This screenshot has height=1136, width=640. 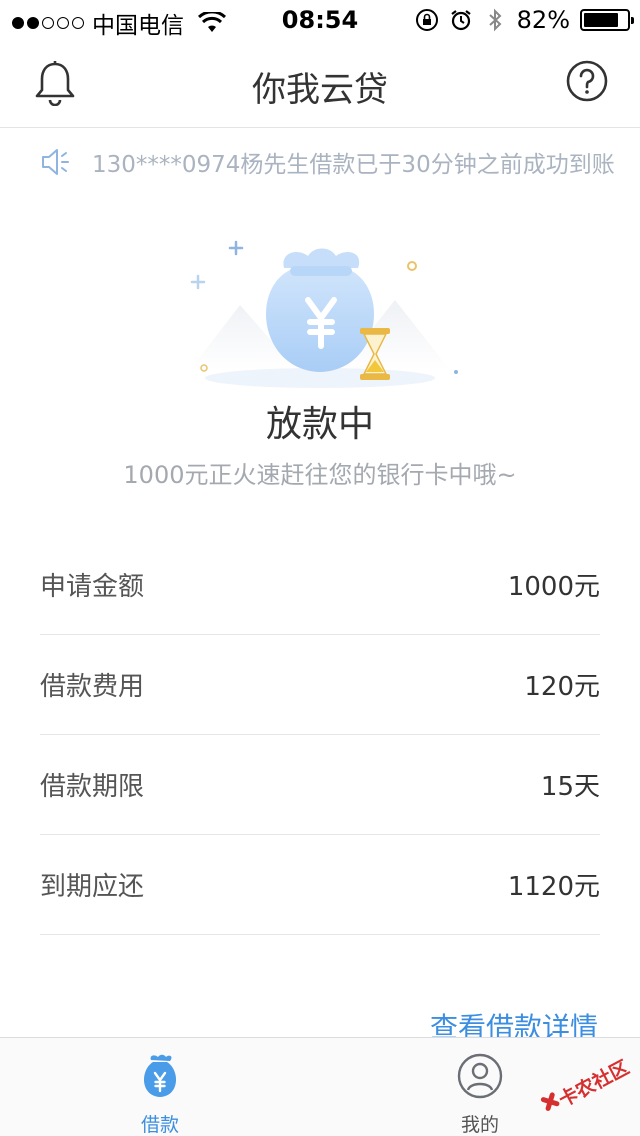 I want to click on money-bag-illustration, so click(x=324, y=314).